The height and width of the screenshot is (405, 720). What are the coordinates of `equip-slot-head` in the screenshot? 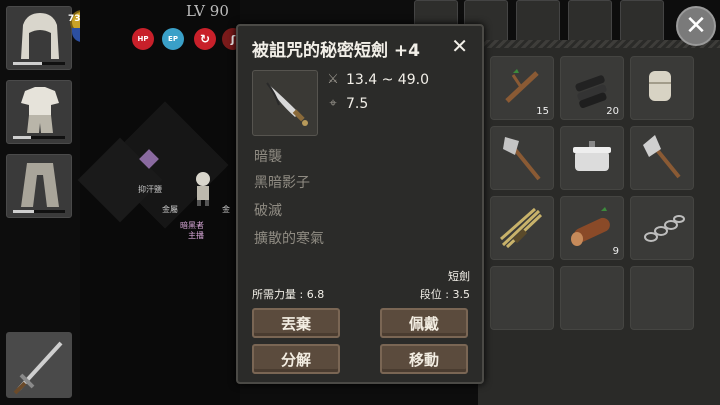 It's located at (39, 38).